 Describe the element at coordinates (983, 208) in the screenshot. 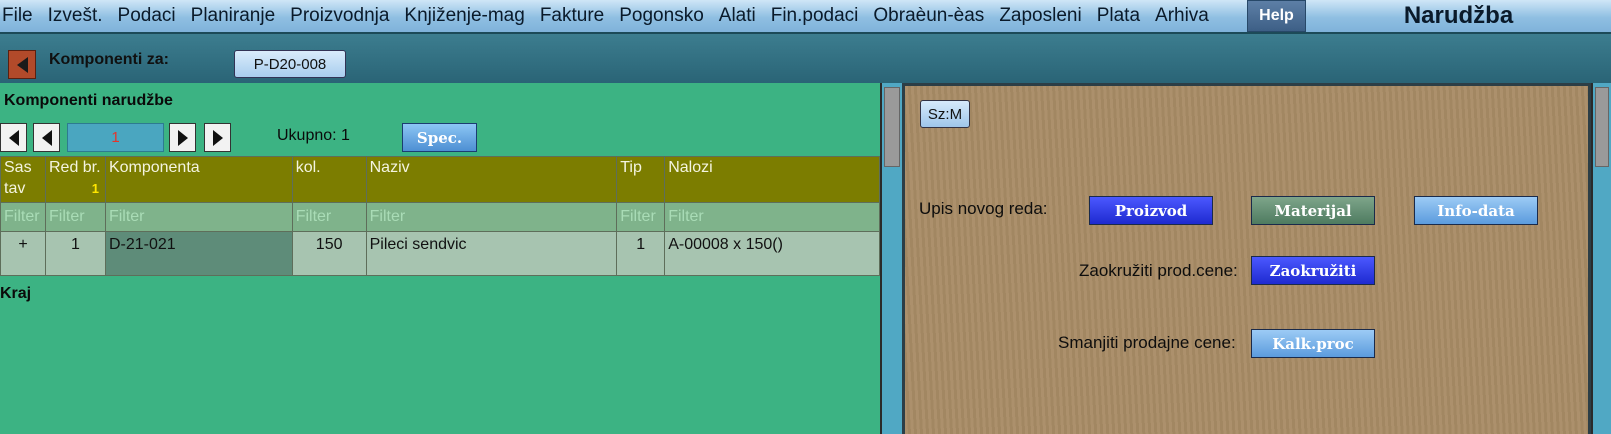

I see `new-row-label: Upis novog reda:` at that location.